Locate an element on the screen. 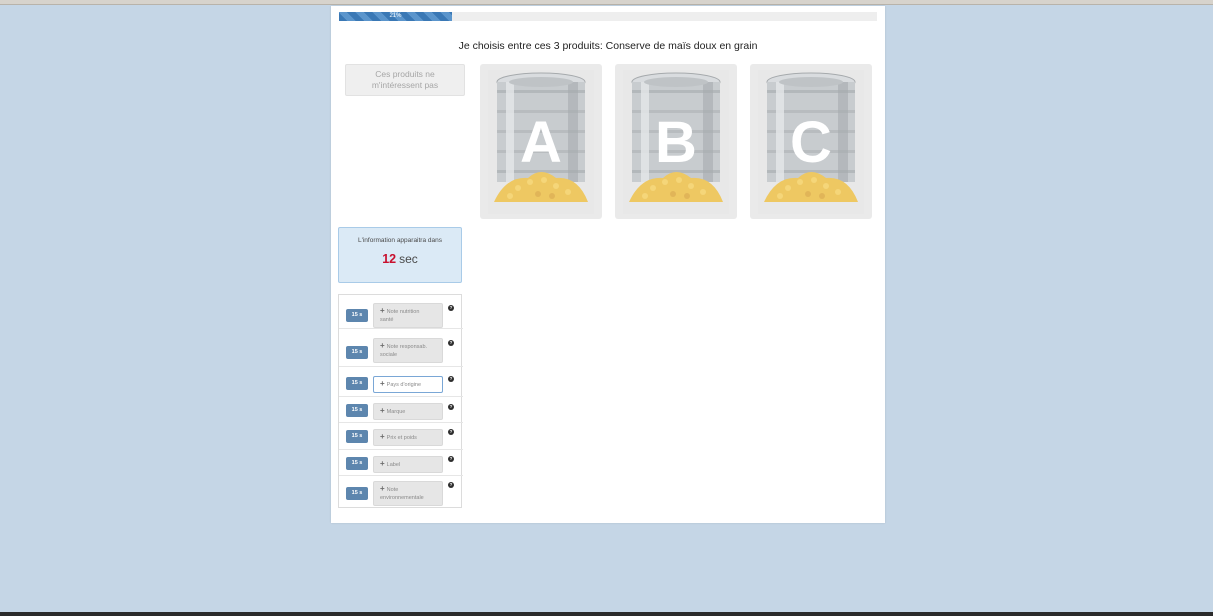 This screenshot has height=616, width=1213. criteria-button-label: + Label is located at coordinates (408, 464).